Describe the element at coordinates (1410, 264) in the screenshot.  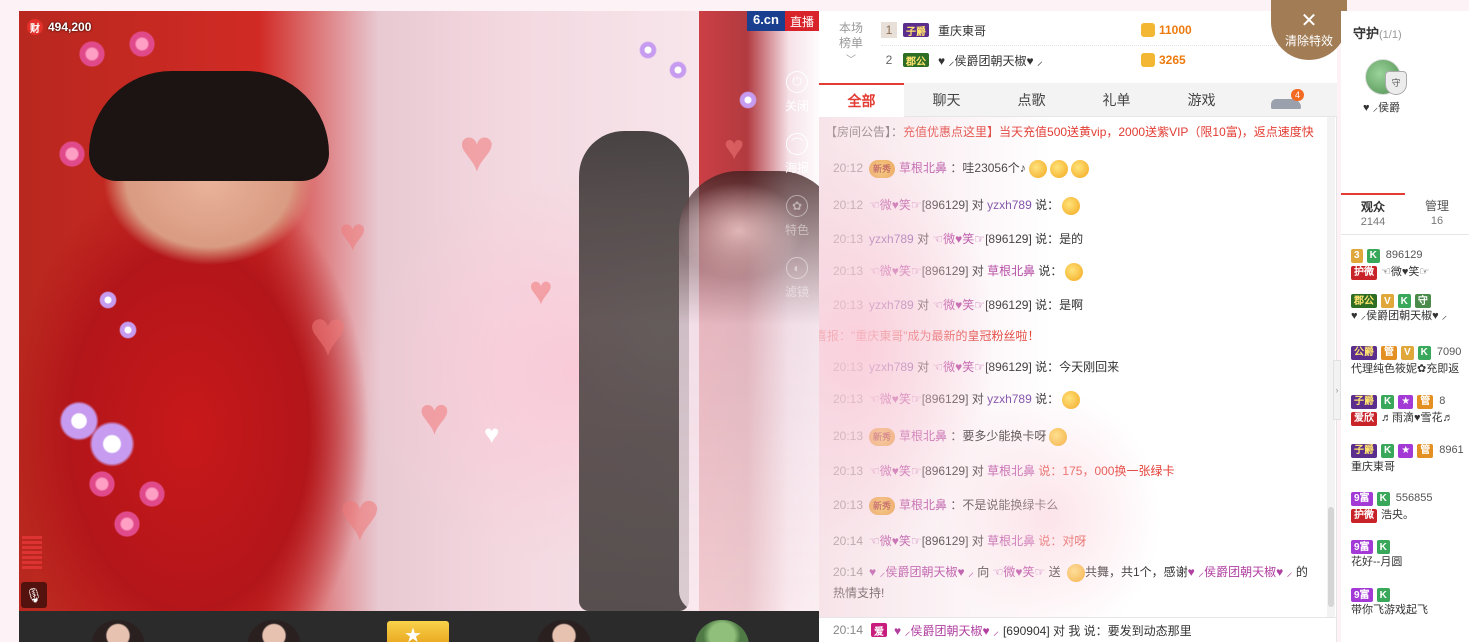
I see `audience-item: 3 K 896129 护微 ☜微♥笑☞` at that location.